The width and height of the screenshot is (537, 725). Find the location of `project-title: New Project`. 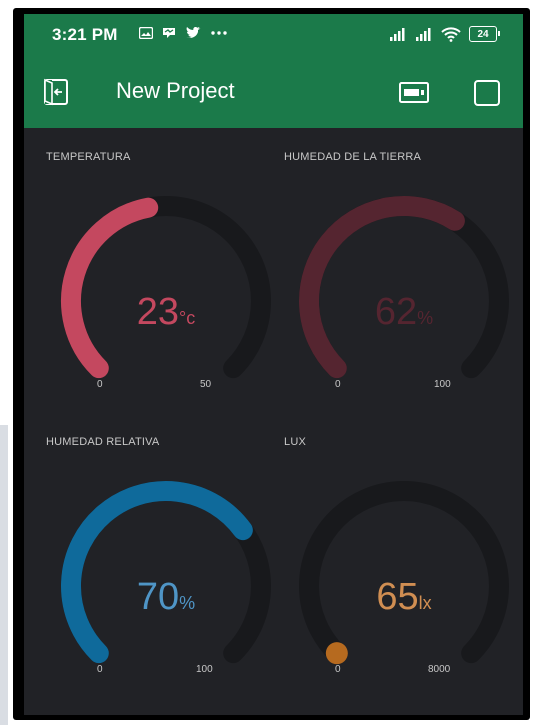

project-title: New Project is located at coordinates (175, 90).